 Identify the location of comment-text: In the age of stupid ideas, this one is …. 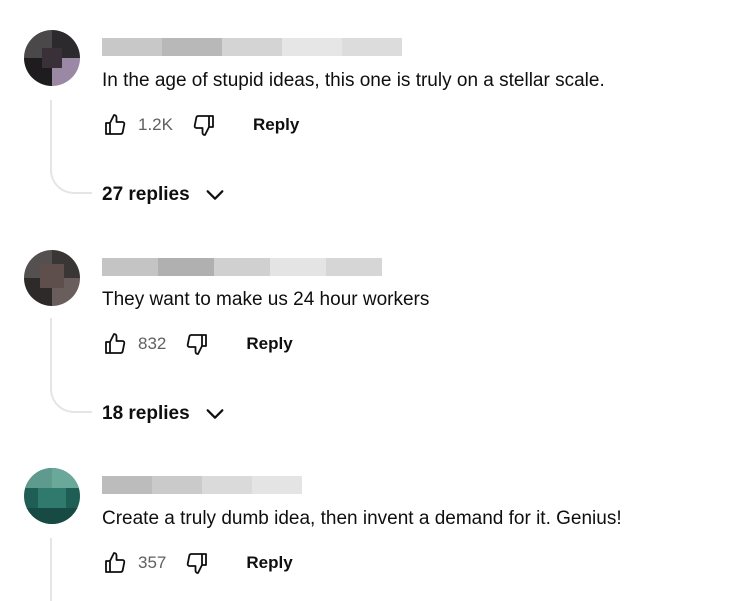
(353, 80).